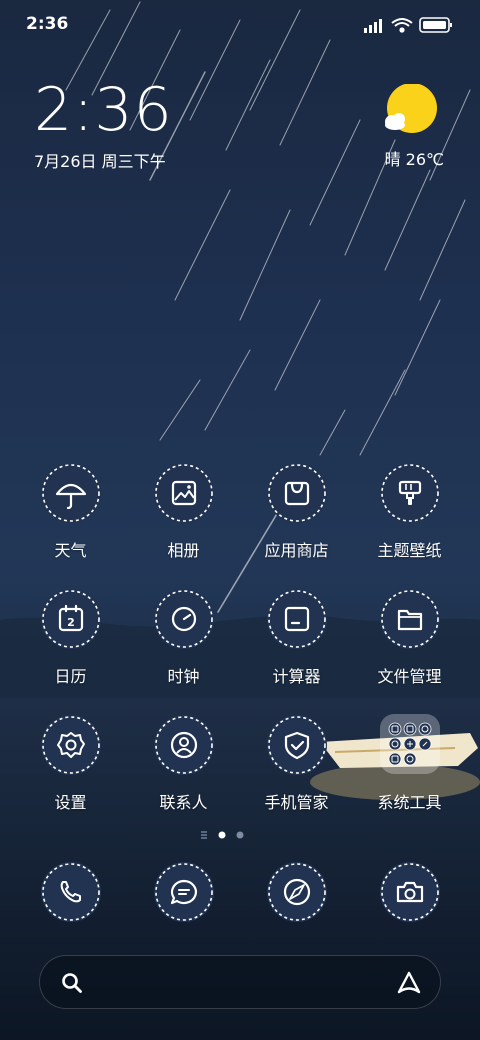 This screenshot has width=480, height=1040. I want to click on person-icon, so click(184, 745).